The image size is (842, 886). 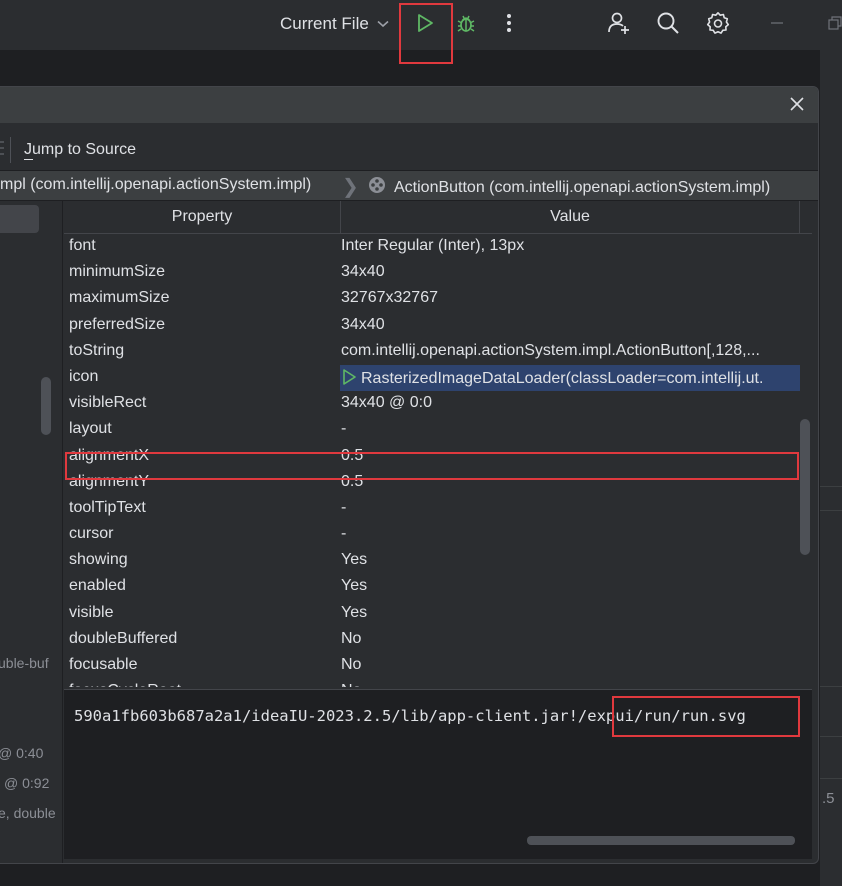 I want to click on property-name: toString, so click(x=97, y=350).